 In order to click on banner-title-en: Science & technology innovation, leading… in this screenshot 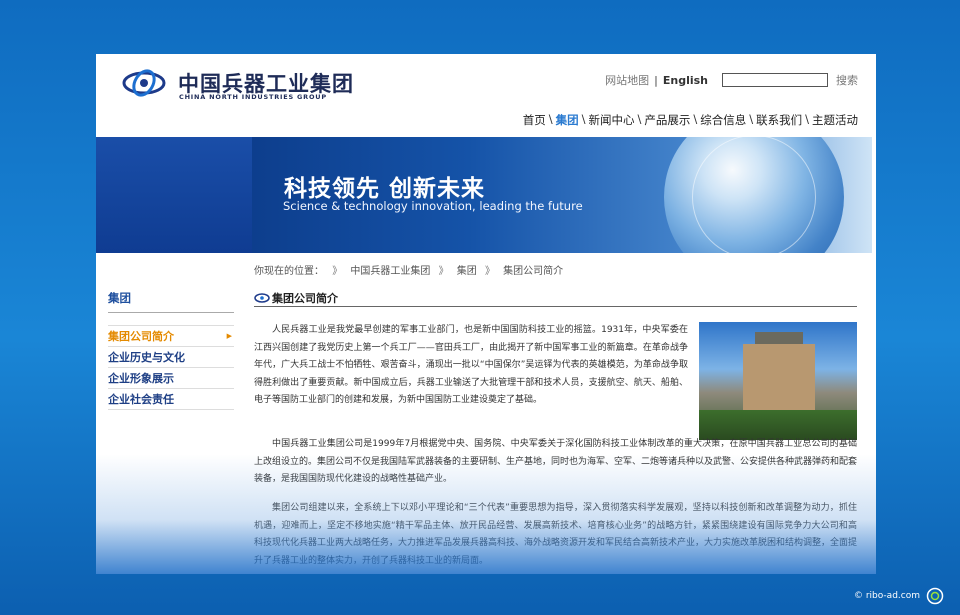, I will do `click(433, 206)`.